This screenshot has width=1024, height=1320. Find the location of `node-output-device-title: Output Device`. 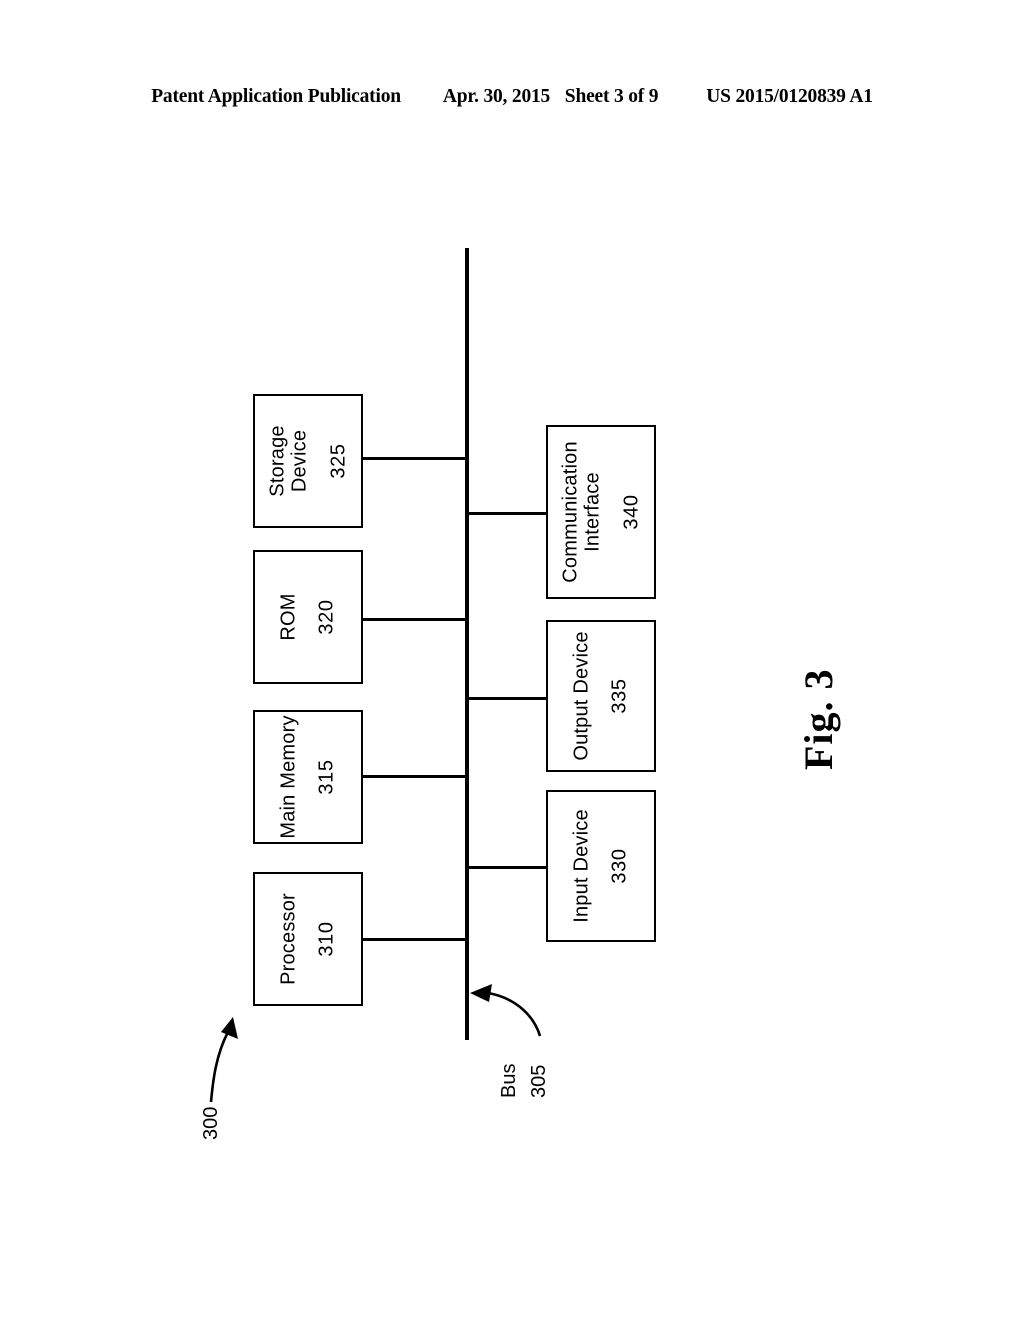

node-output-device-title: Output Device is located at coordinates (582, 695).